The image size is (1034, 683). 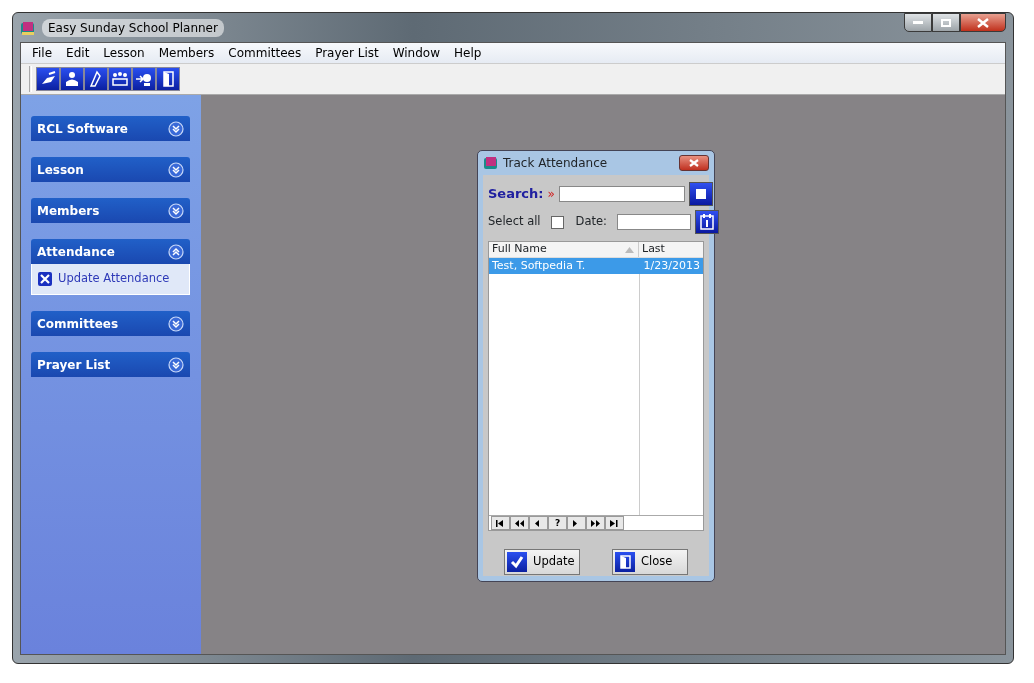 I want to click on close-button: Close, so click(x=650, y=562).